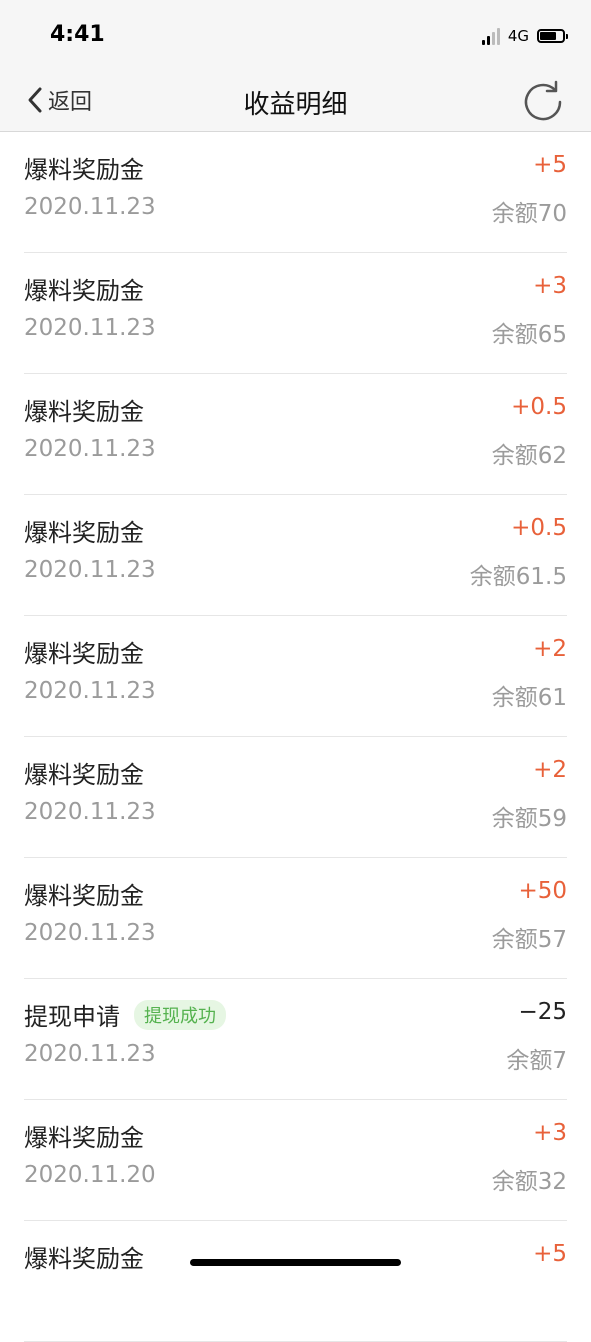 The image size is (591, 1342). I want to click on record-balance: 余额61, so click(529, 698).